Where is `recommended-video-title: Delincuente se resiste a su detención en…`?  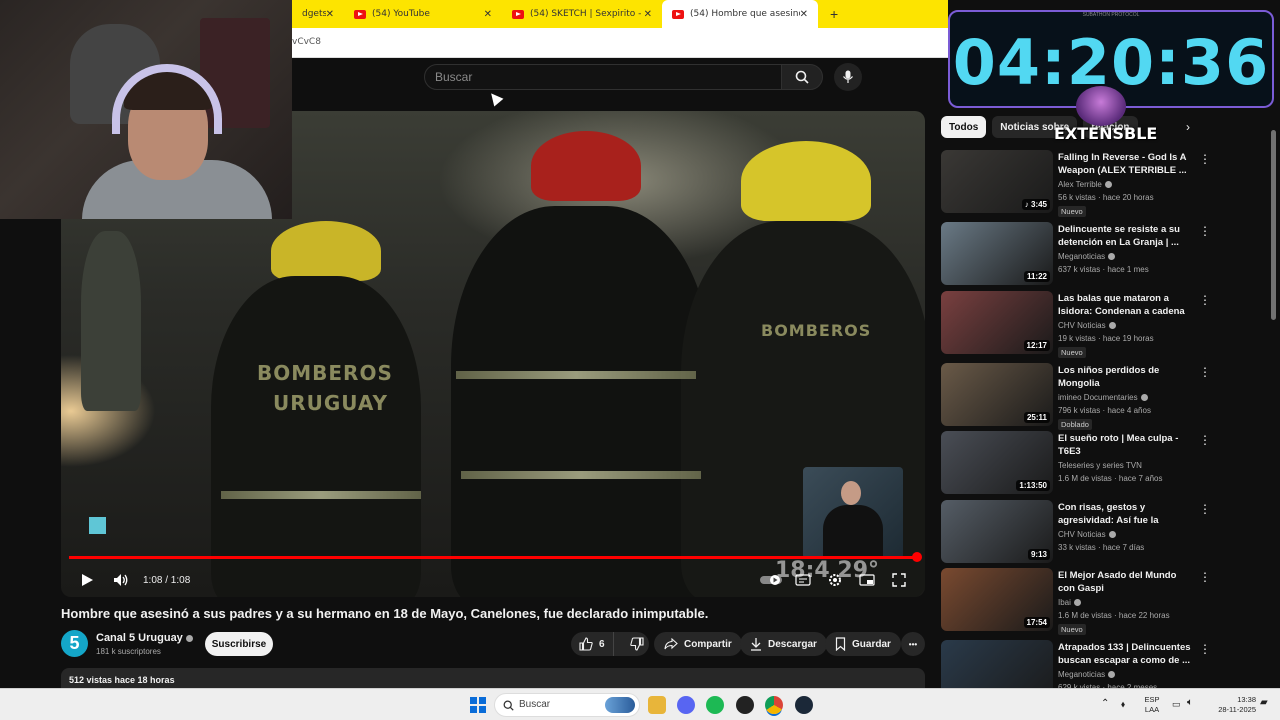
recommended-video-title: Delincuente se resiste a su detención en… is located at coordinates (1125, 236).